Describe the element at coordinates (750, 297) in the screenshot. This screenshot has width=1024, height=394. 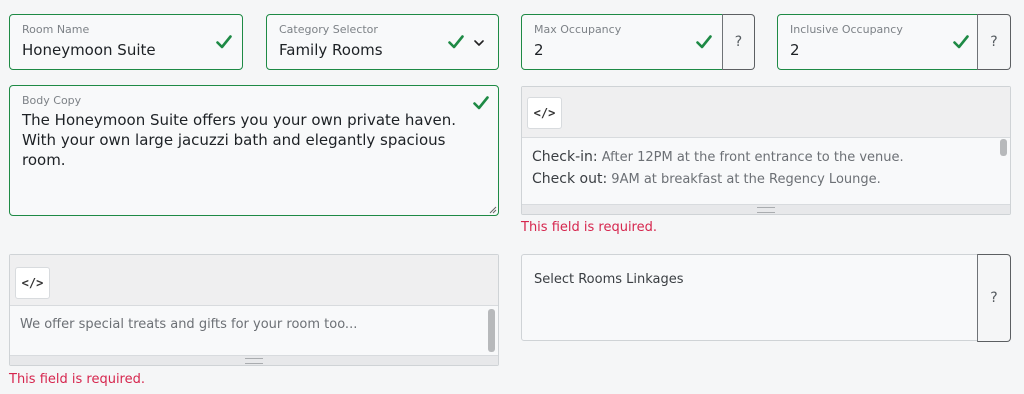
I see `room-linkages-select: Select Rooms Linkages` at that location.